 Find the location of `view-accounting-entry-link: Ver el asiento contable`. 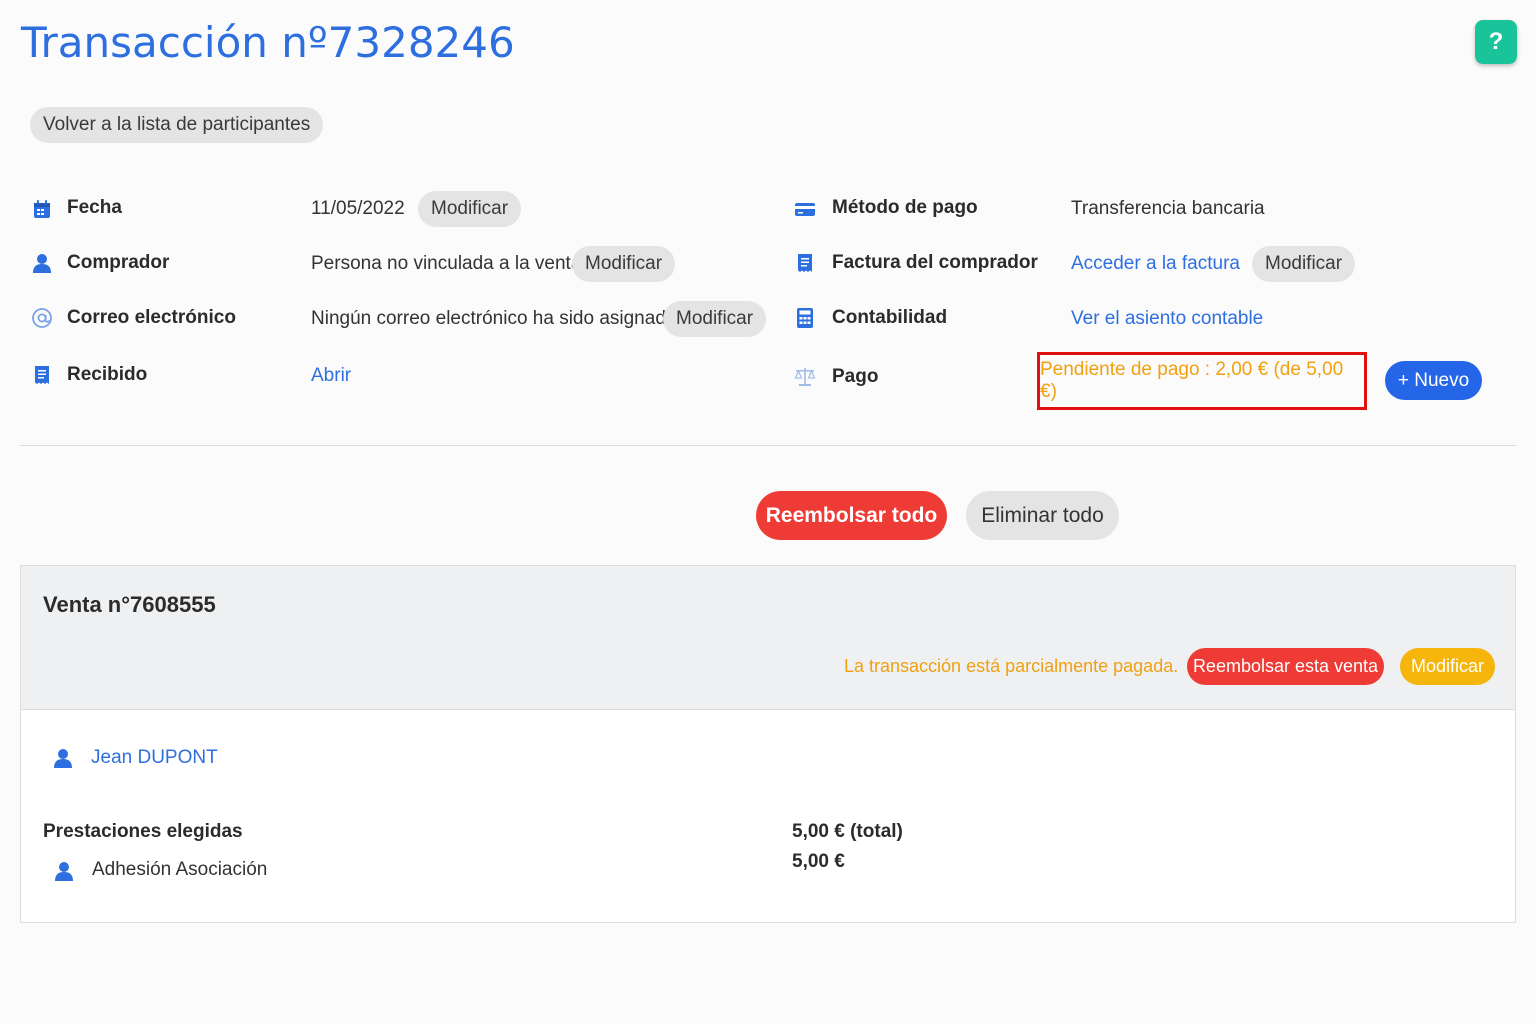

view-accounting-entry-link: Ver el asiento contable is located at coordinates (1167, 319).